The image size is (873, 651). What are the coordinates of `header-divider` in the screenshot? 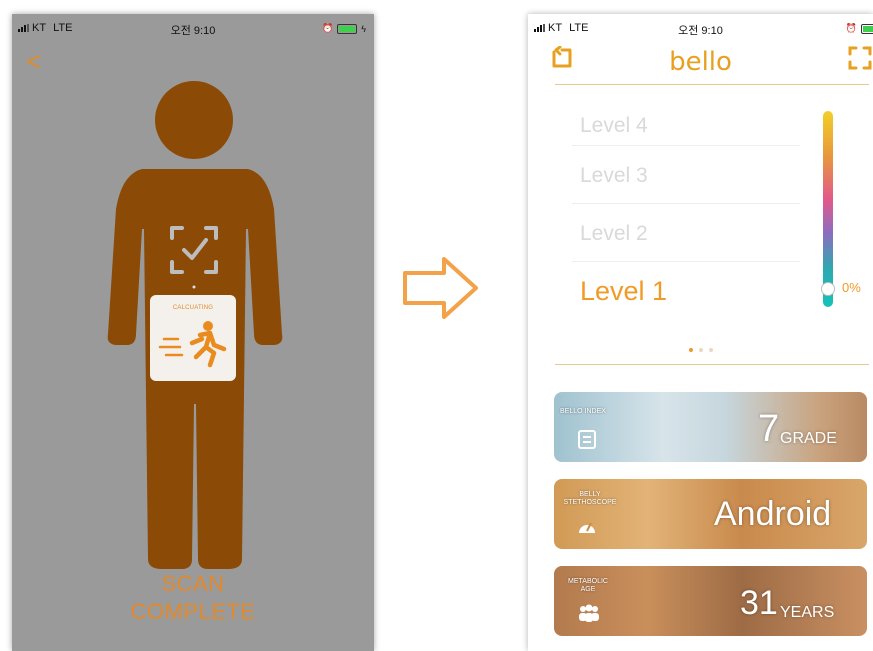 It's located at (712, 84).